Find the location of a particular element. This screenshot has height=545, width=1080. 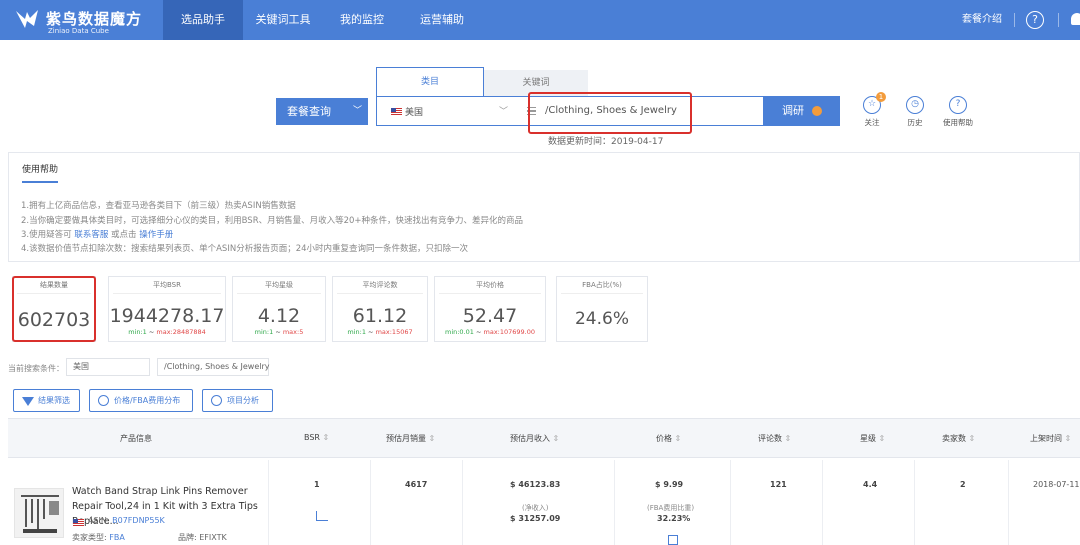

help-title: 使用帮助 is located at coordinates (40, 172).